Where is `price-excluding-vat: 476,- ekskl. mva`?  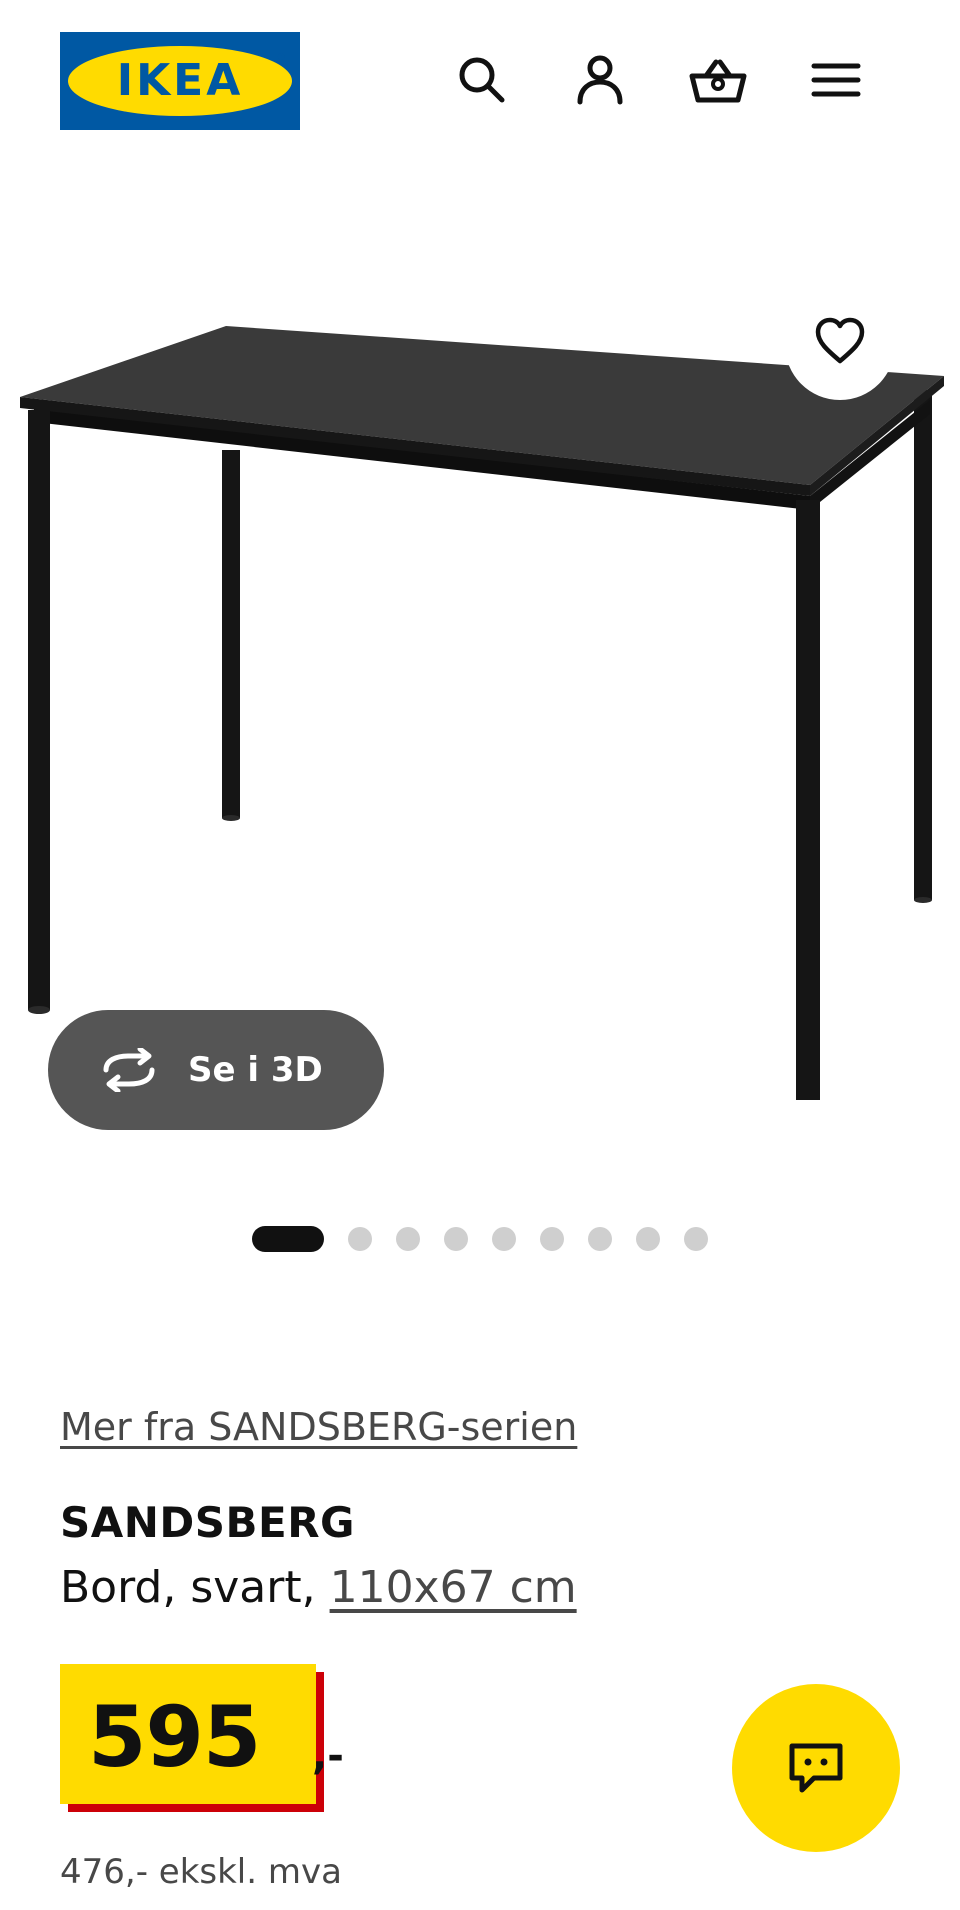 price-excluding-vat: 476,- ekskl. mva is located at coordinates (201, 1872).